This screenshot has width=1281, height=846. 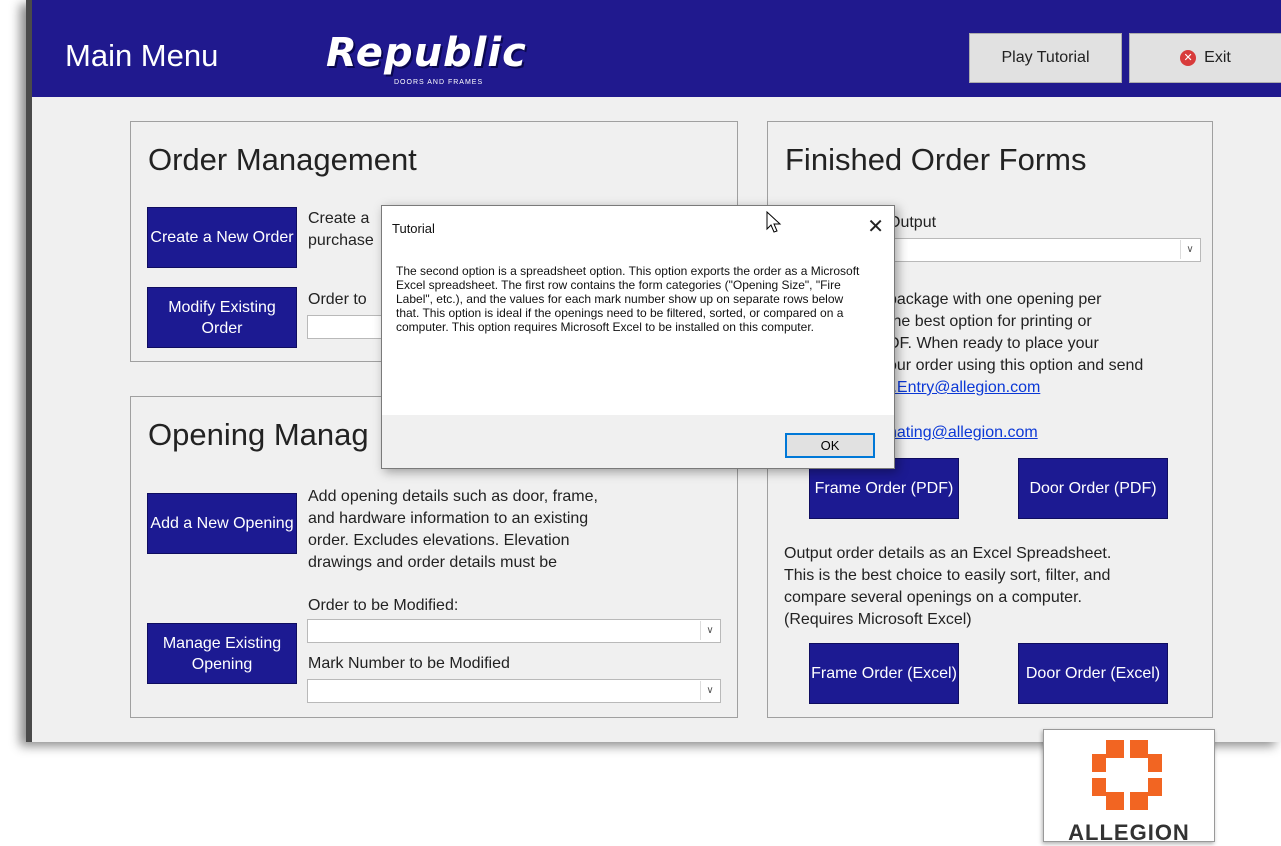 What do you see at coordinates (282, 159) in the screenshot?
I see `order-management-title: Order Management` at bounding box center [282, 159].